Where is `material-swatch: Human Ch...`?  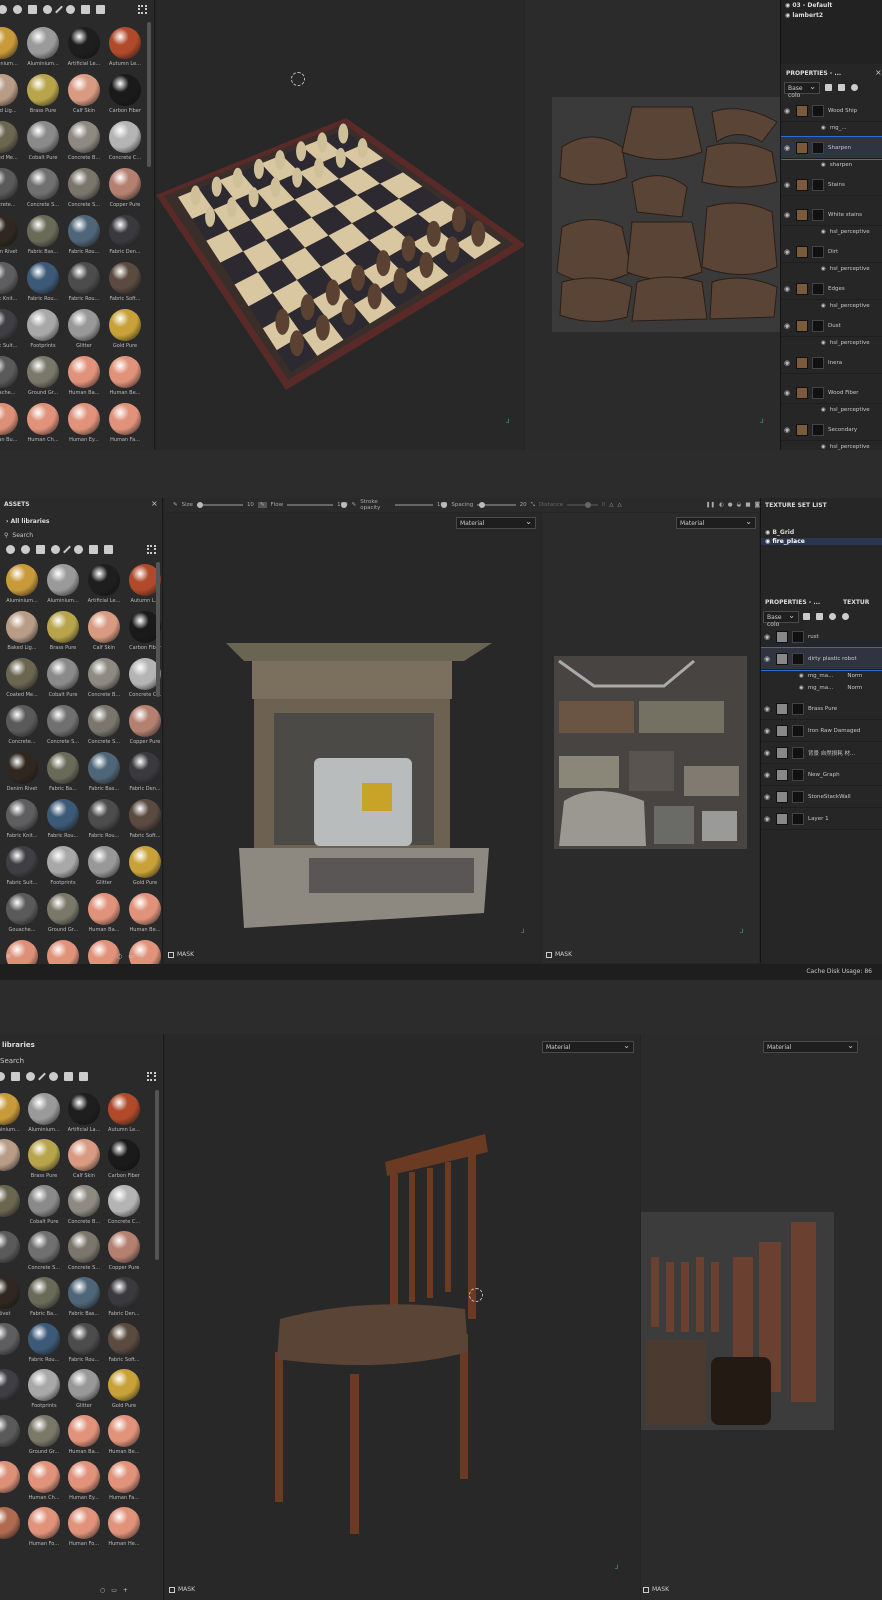
material-swatch: Human Ch... is located at coordinates (43, 423).